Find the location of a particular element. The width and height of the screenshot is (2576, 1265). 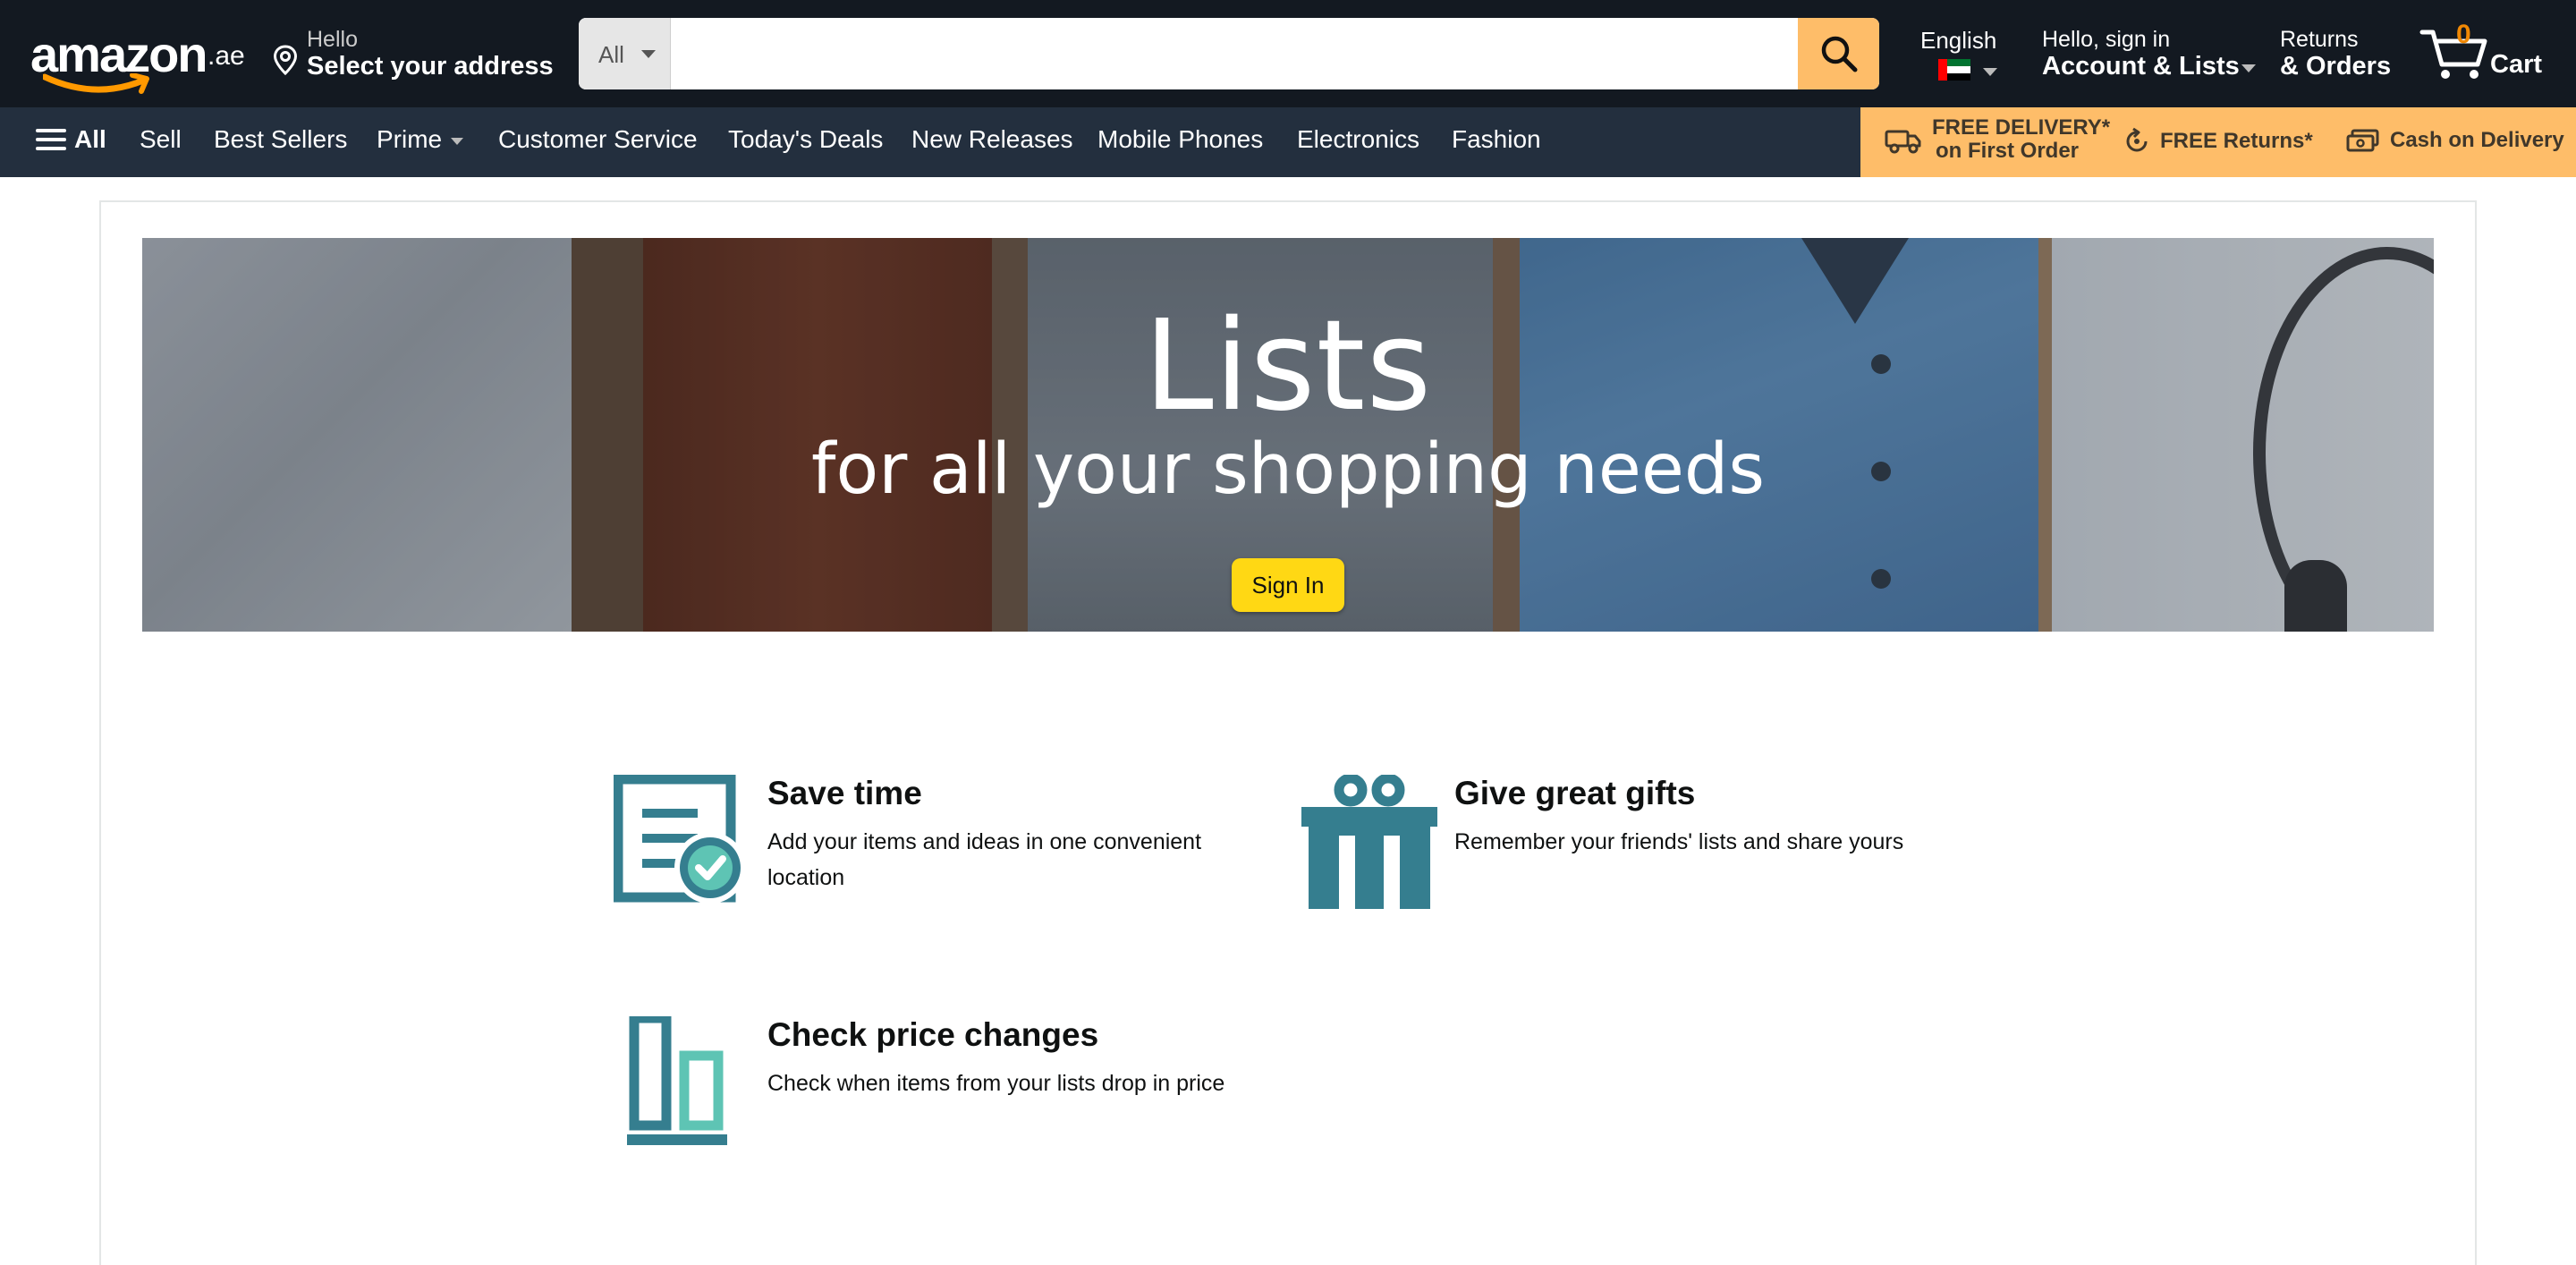

search-category-value: All is located at coordinates (611, 54).